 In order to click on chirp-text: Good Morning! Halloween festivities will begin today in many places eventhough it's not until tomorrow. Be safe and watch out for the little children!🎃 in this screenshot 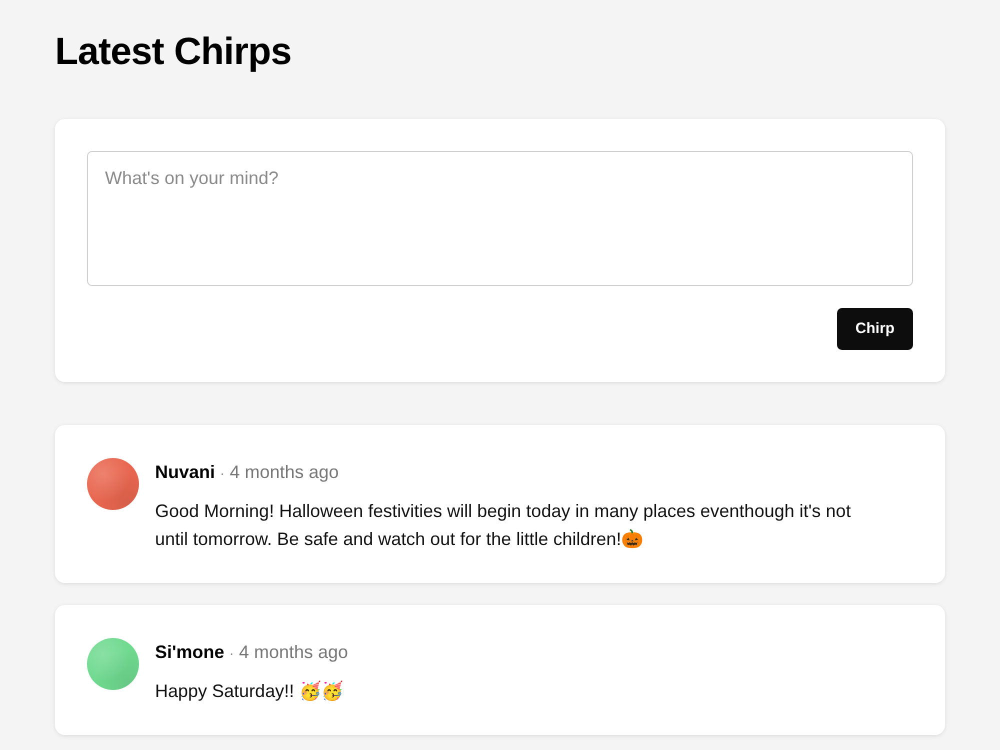, I will do `click(503, 525)`.